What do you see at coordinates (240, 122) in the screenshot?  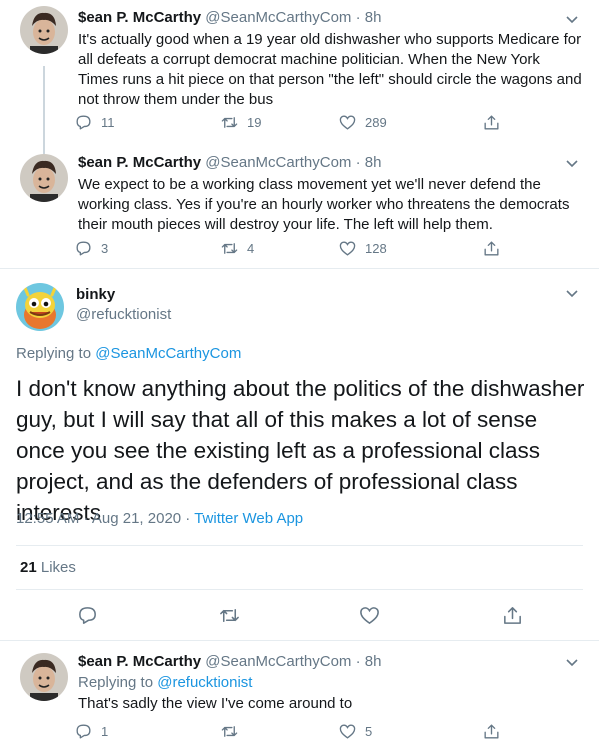 I see `retweet-button: 19` at bounding box center [240, 122].